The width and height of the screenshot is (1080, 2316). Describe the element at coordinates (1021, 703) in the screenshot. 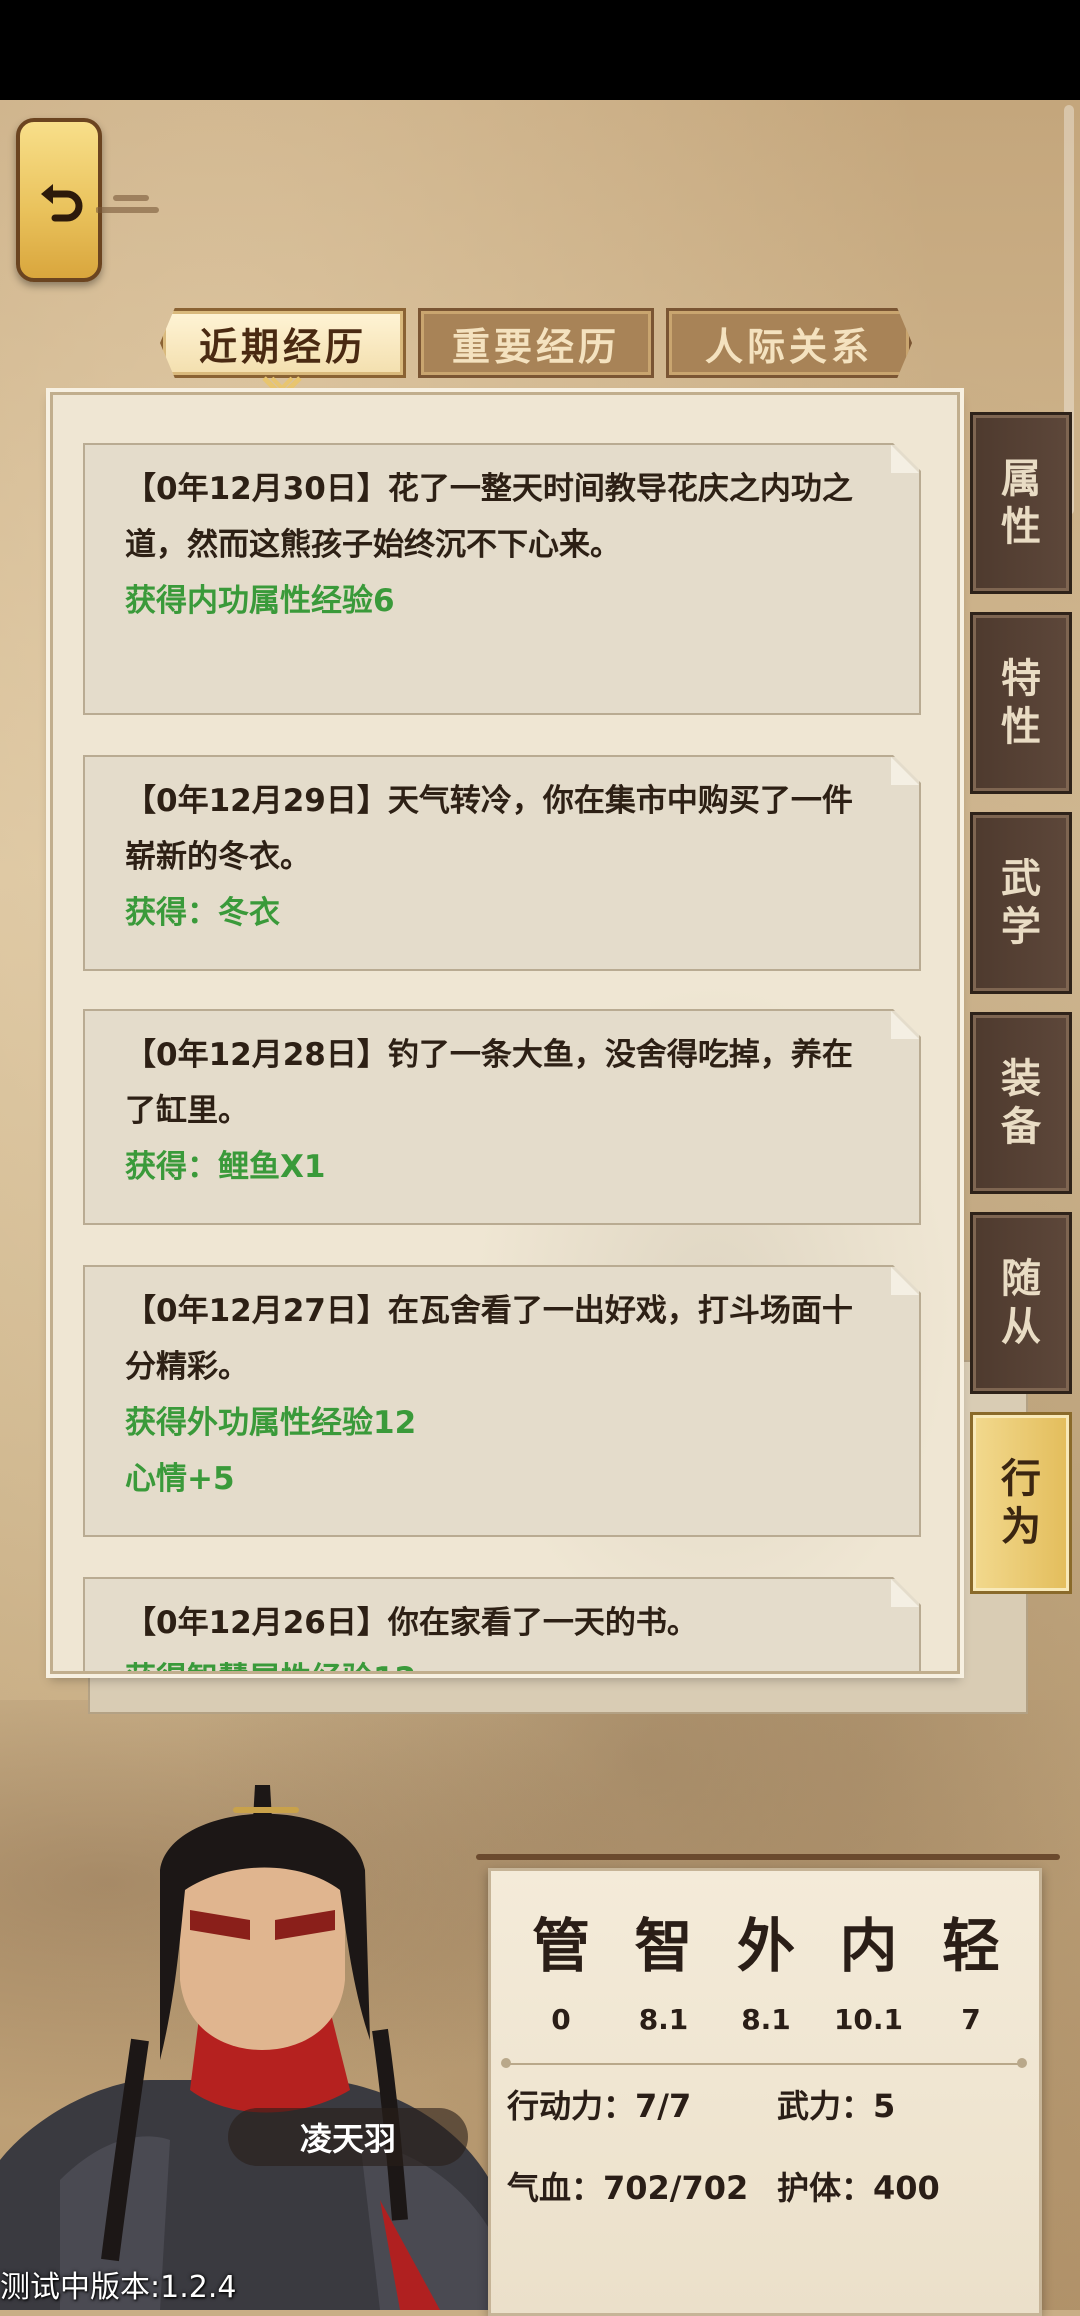

I see `side-tab-traits: 特性` at that location.